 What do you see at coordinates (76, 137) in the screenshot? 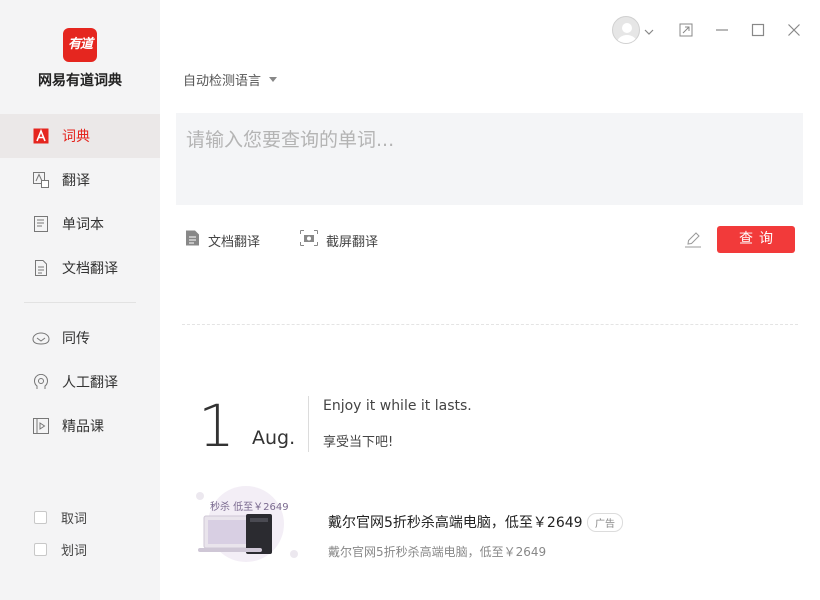
I see `sidebar-item-label: 词典` at bounding box center [76, 137].